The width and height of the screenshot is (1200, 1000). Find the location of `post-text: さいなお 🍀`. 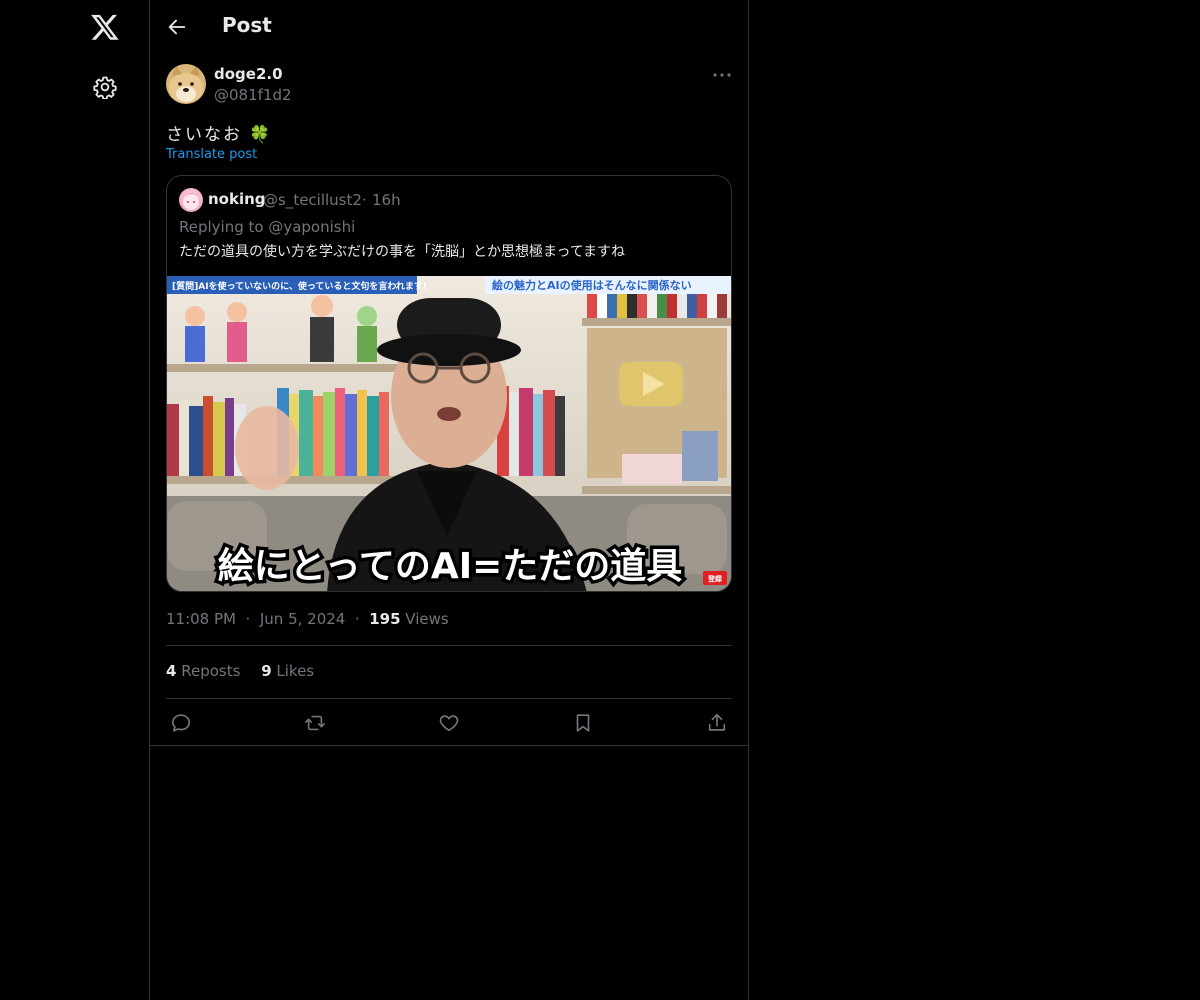

post-text: さいなお 🍀 is located at coordinates (219, 132).